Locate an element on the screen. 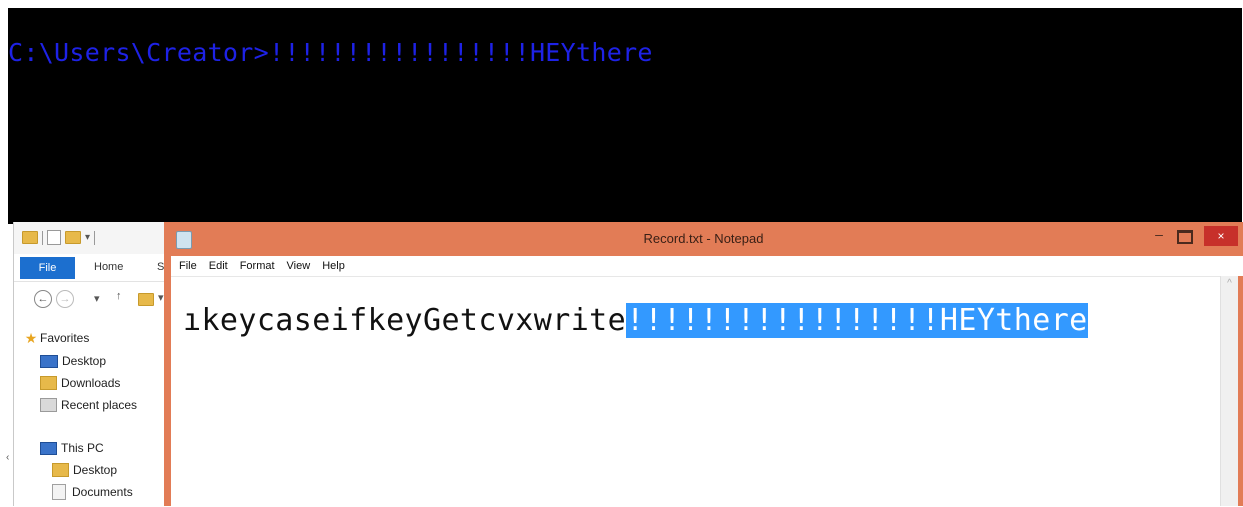  vertical-scrollbar: ^ is located at coordinates (1229, 391).